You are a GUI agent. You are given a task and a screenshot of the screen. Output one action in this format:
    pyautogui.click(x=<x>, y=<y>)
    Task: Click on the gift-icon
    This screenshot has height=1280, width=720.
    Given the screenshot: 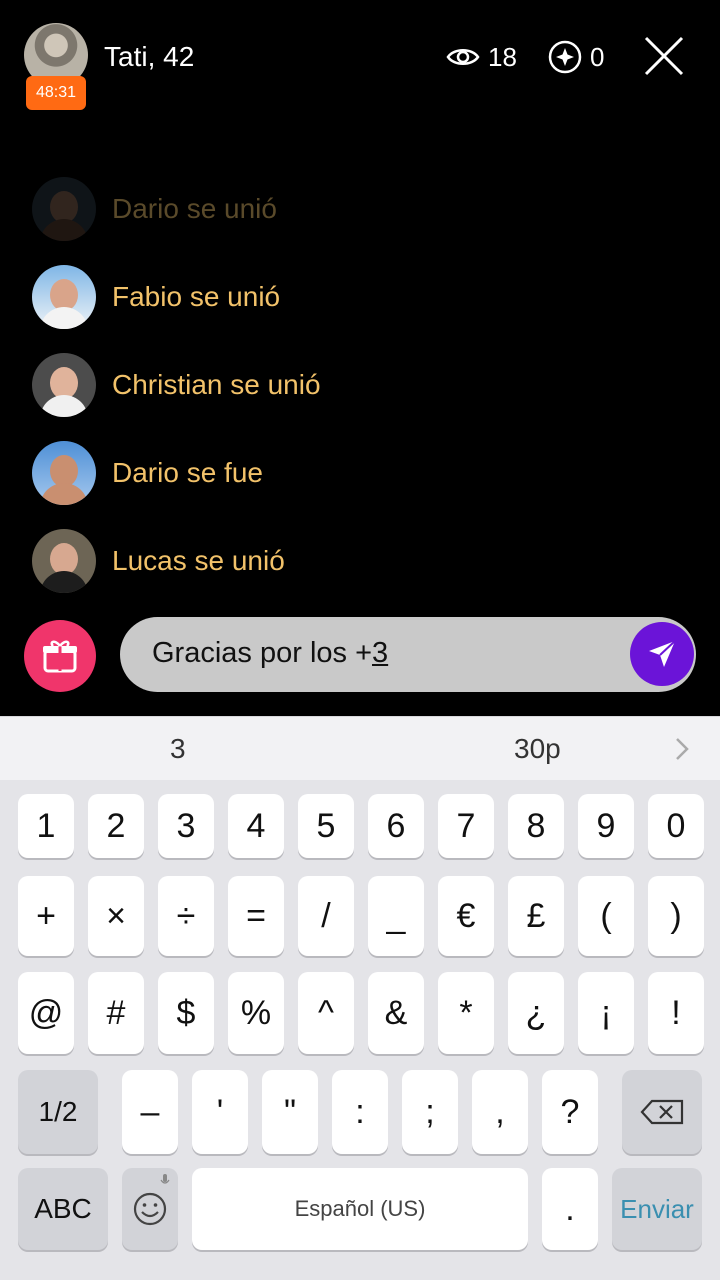 What is the action you would take?
    pyautogui.click(x=60, y=656)
    